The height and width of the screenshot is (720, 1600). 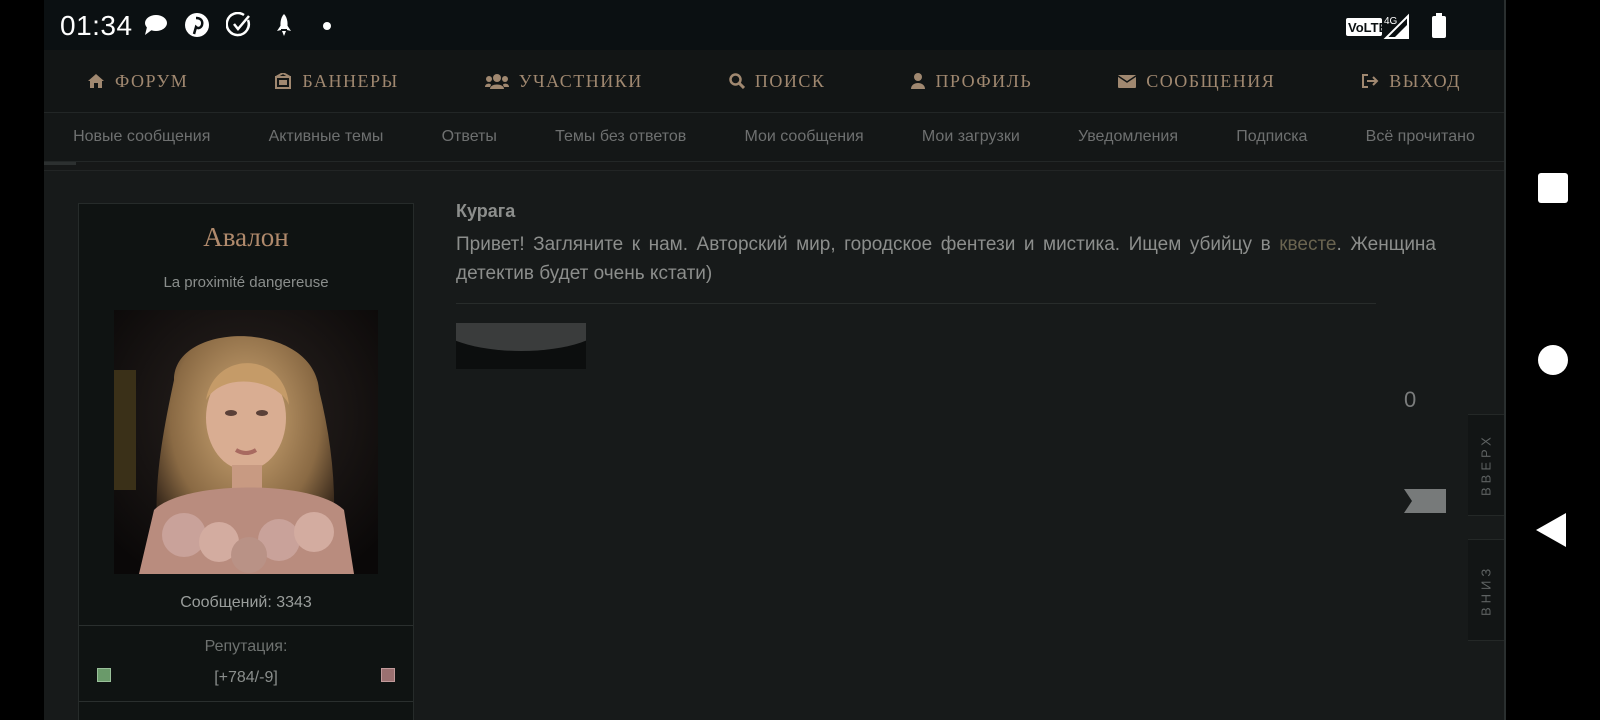 What do you see at coordinates (156, 25) in the screenshot?
I see `chat-bubble-icon` at bounding box center [156, 25].